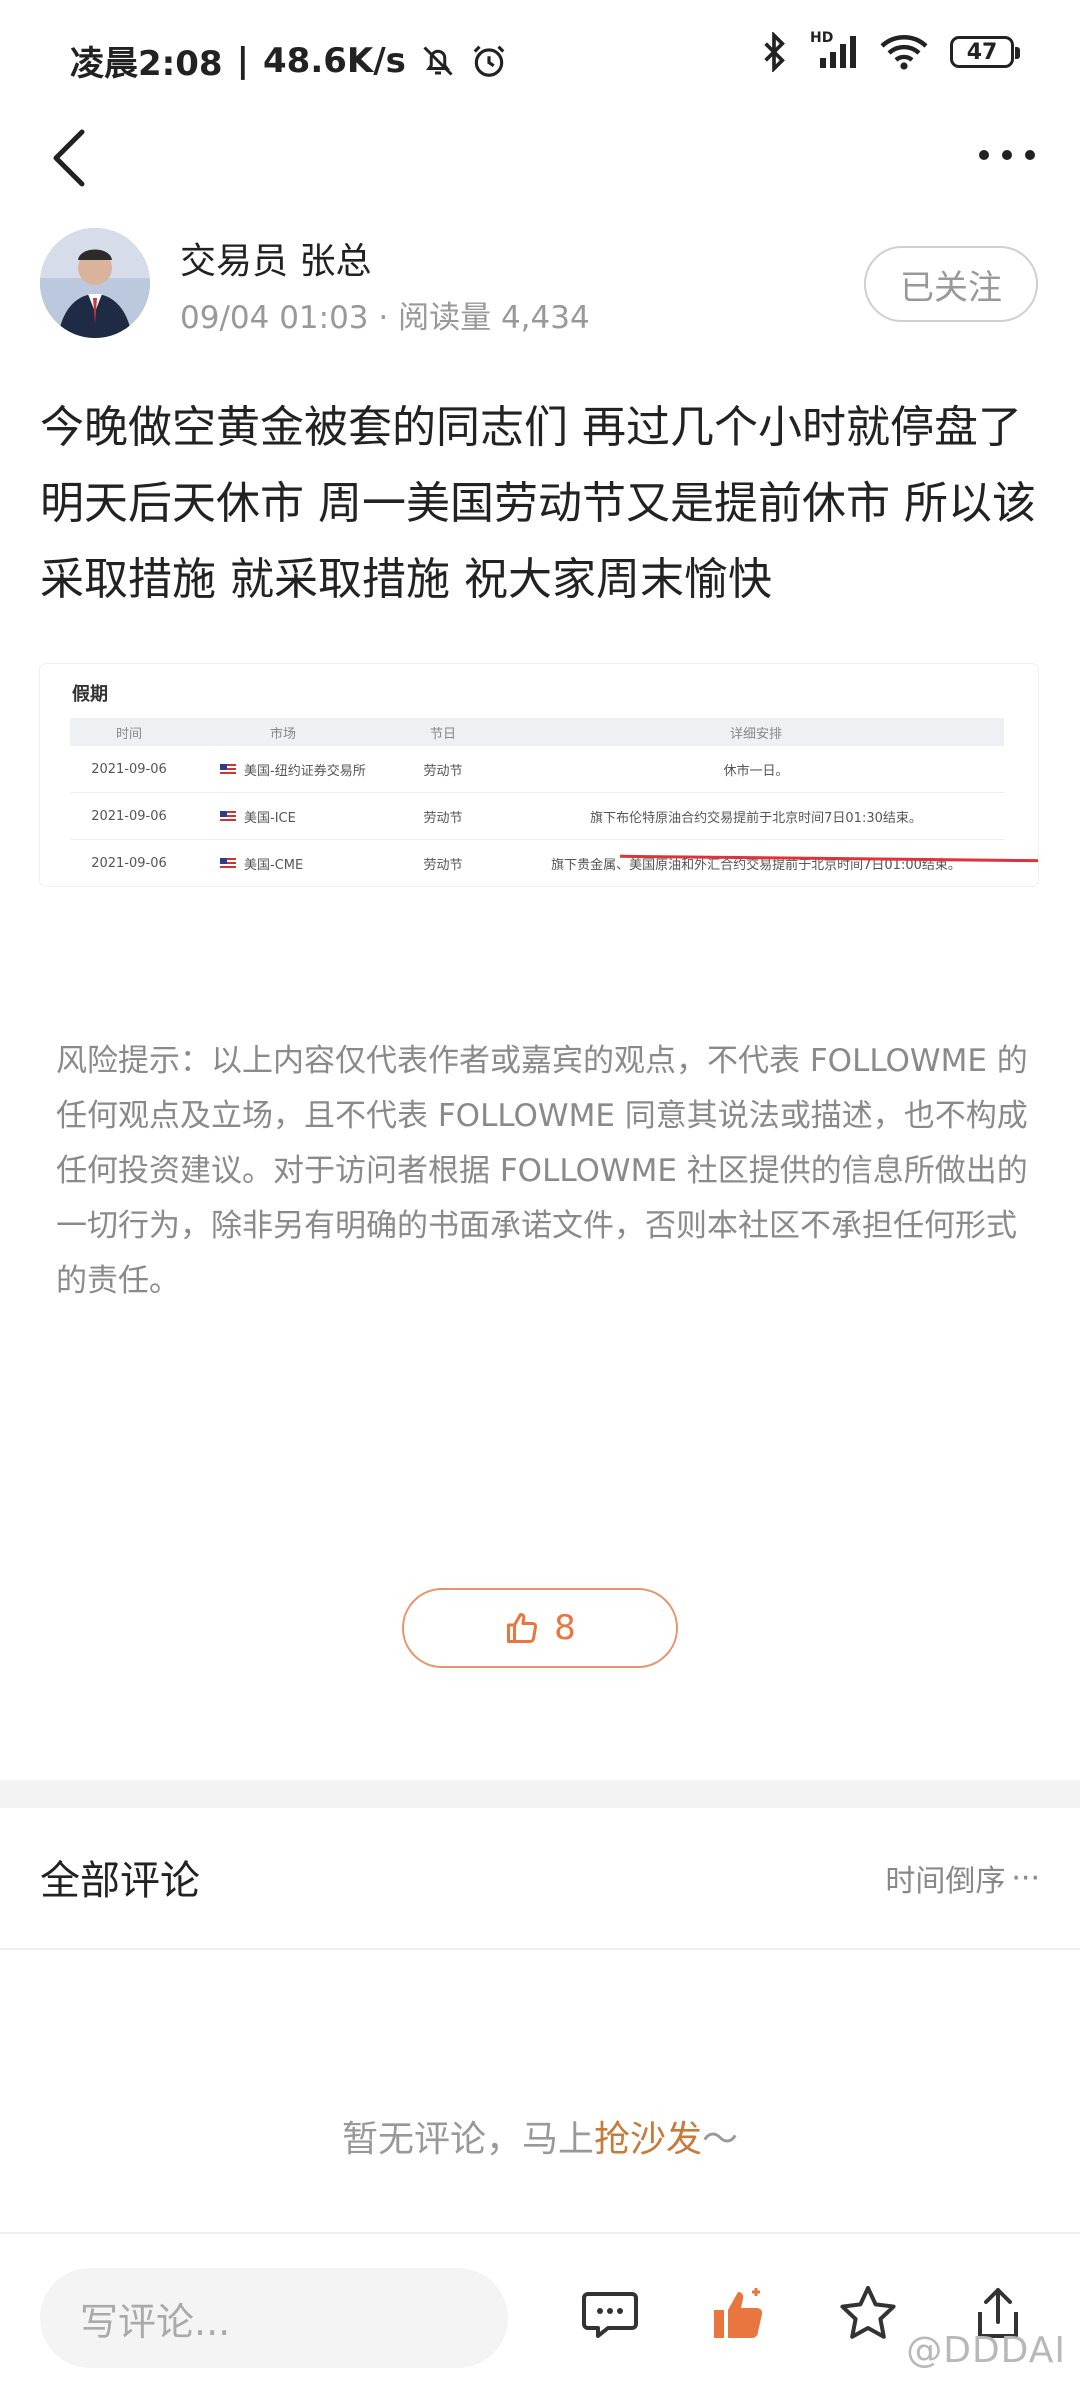 This screenshot has height=2402, width=1080. What do you see at coordinates (986, 2350) in the screenshot?
I see `watermark: @DDDAI` at bounding box center [986, 2350].